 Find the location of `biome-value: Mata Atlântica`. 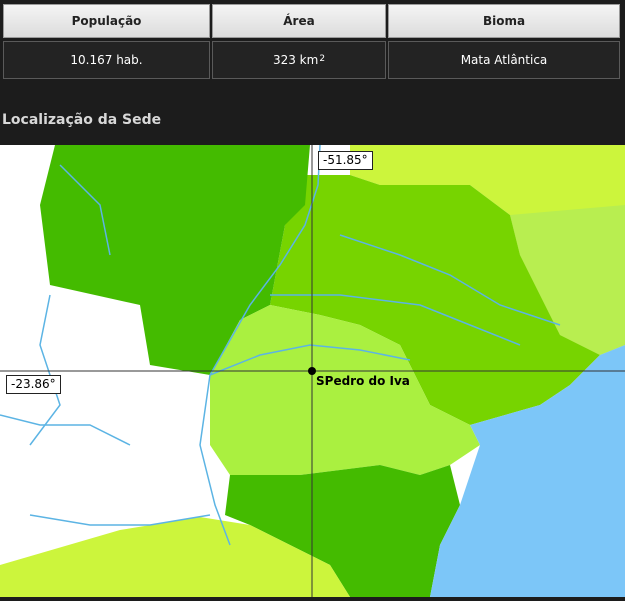

biome-value: Mata Atlântica is located at coordinates (504, 60).